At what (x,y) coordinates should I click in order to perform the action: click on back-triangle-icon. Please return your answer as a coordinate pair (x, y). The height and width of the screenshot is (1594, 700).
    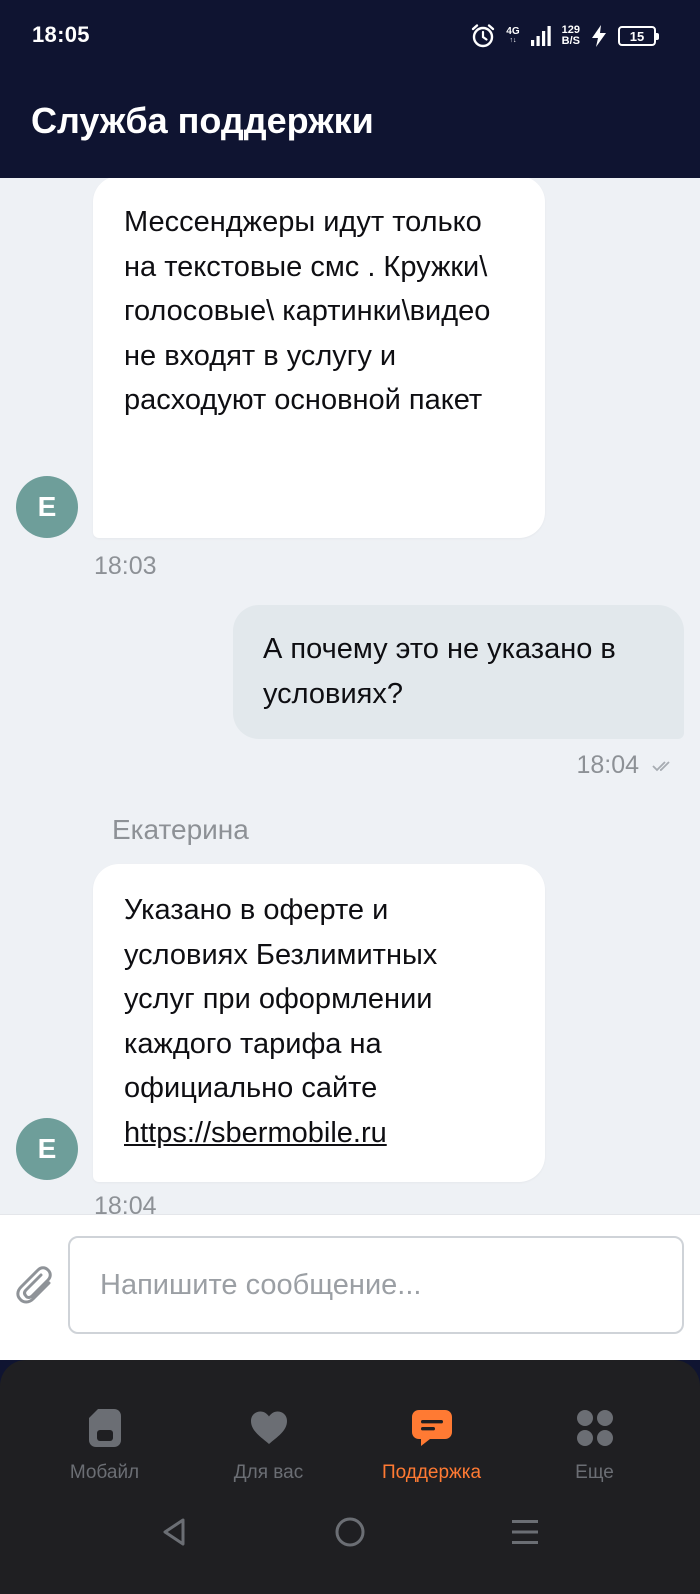
    Looking at the image, I should click on (174, 1532).